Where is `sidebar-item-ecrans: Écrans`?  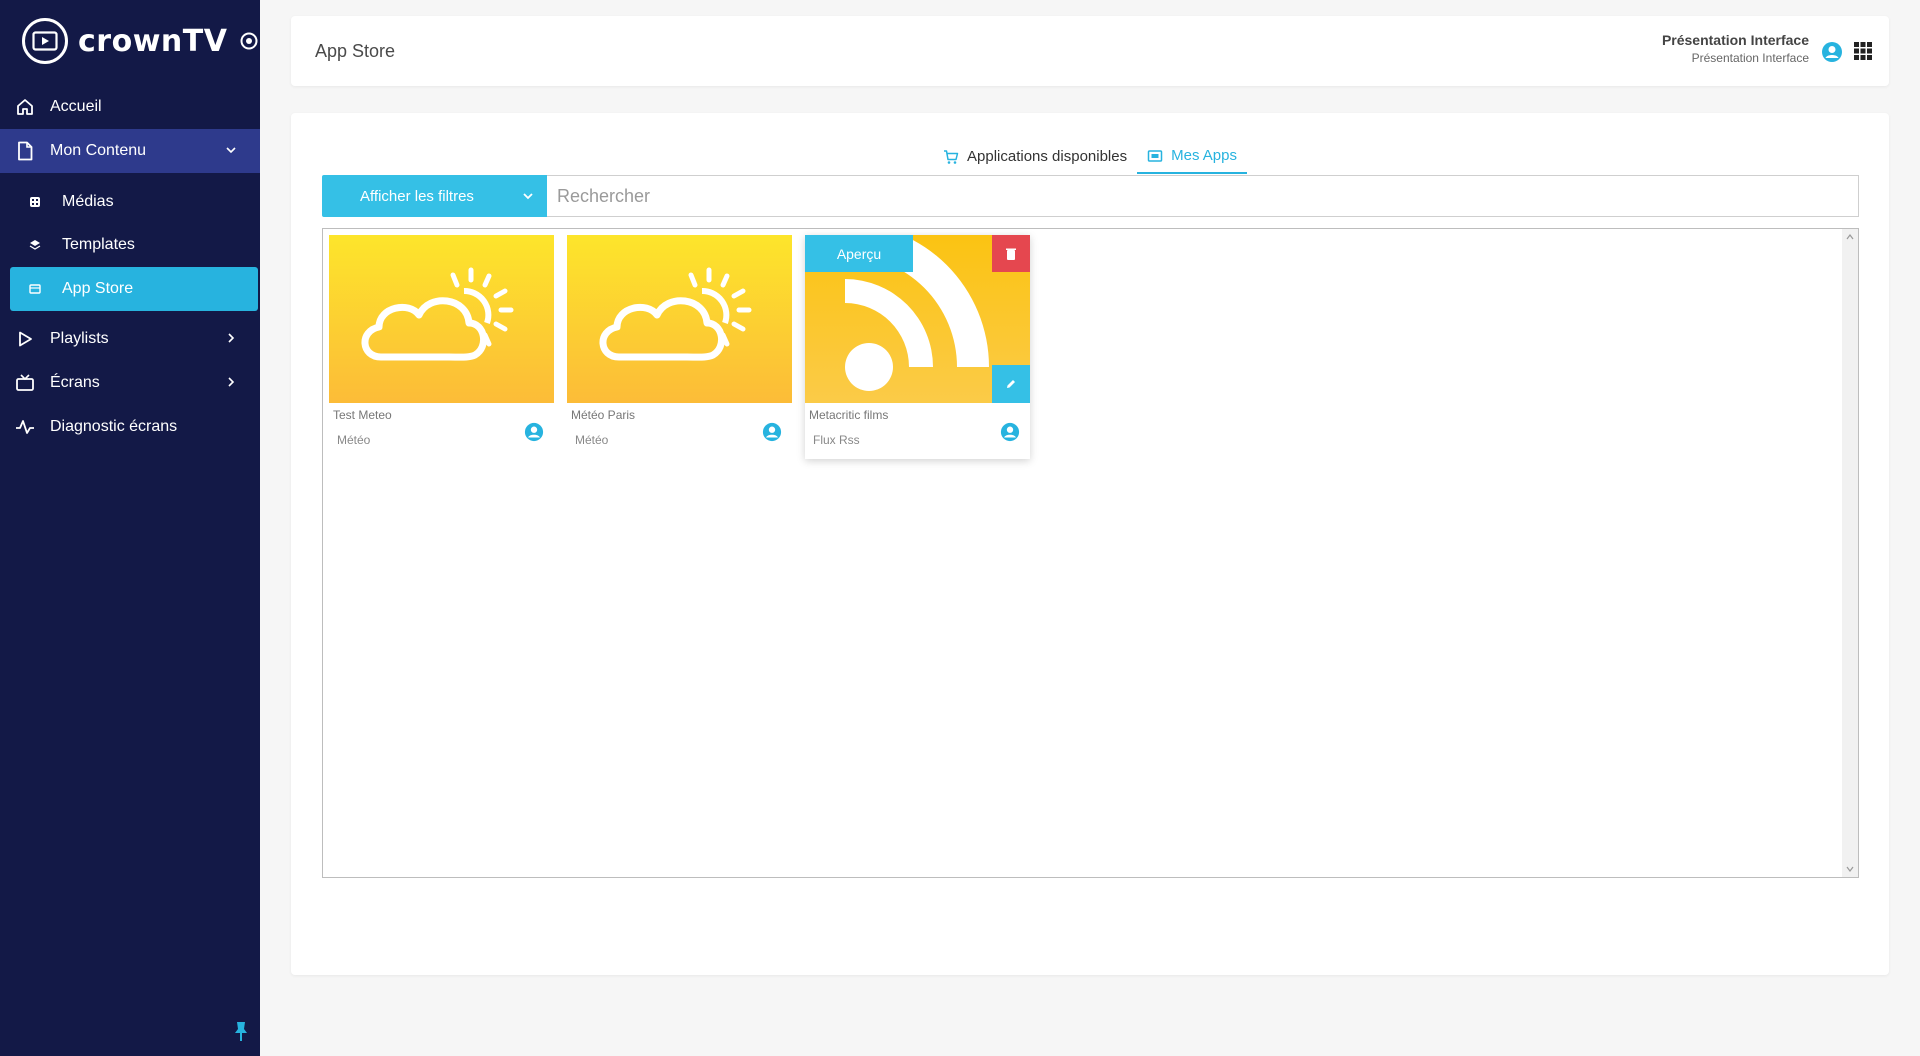
sidebar-item-ecrans: Écrans is located at coordinates (130, 383).